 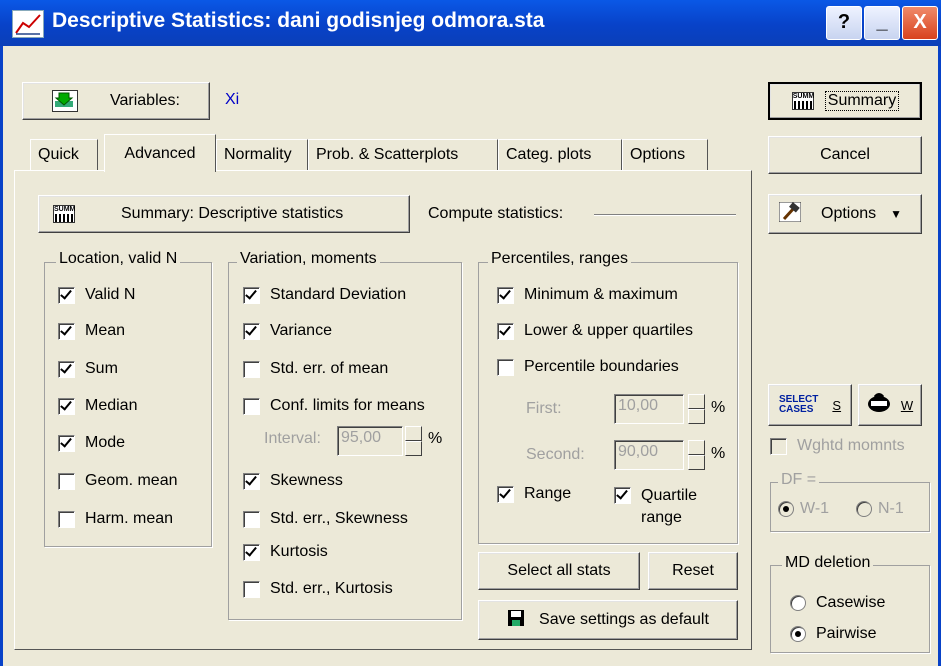 What do you see at coordinates (798, 404) in the screenshot?
I see `select-cases-icon: SELECT CASES` at bounding box center [798, 404].